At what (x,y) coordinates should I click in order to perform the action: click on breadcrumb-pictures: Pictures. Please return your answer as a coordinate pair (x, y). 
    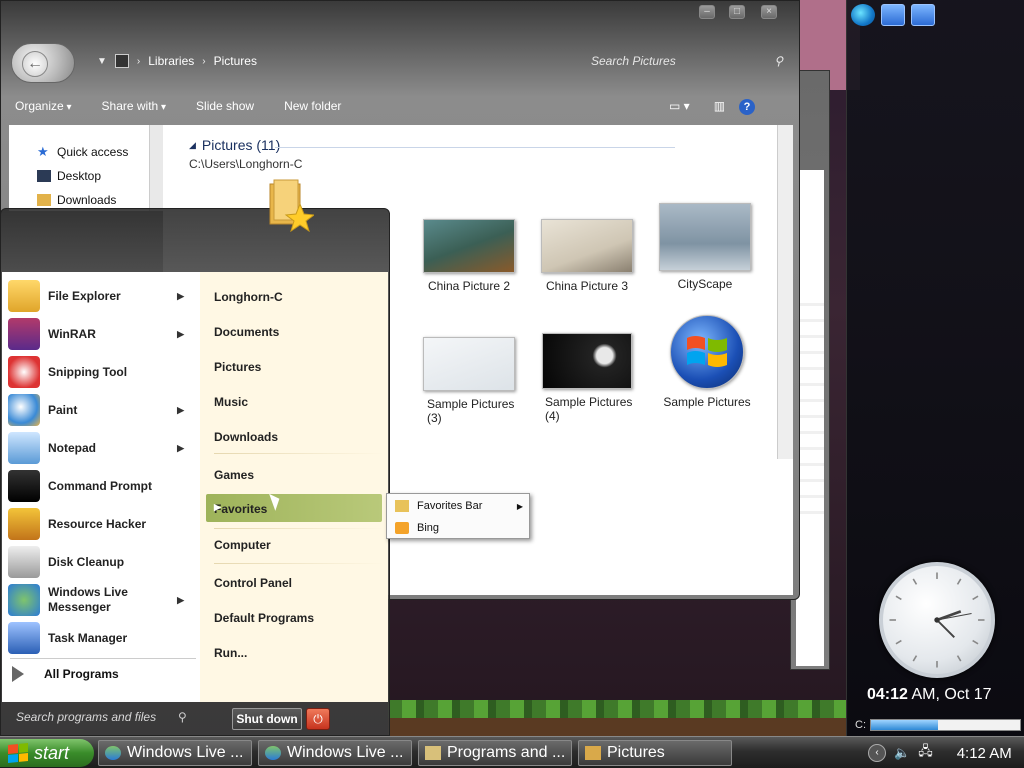
    Looking at the image, I should click on (235, 61).